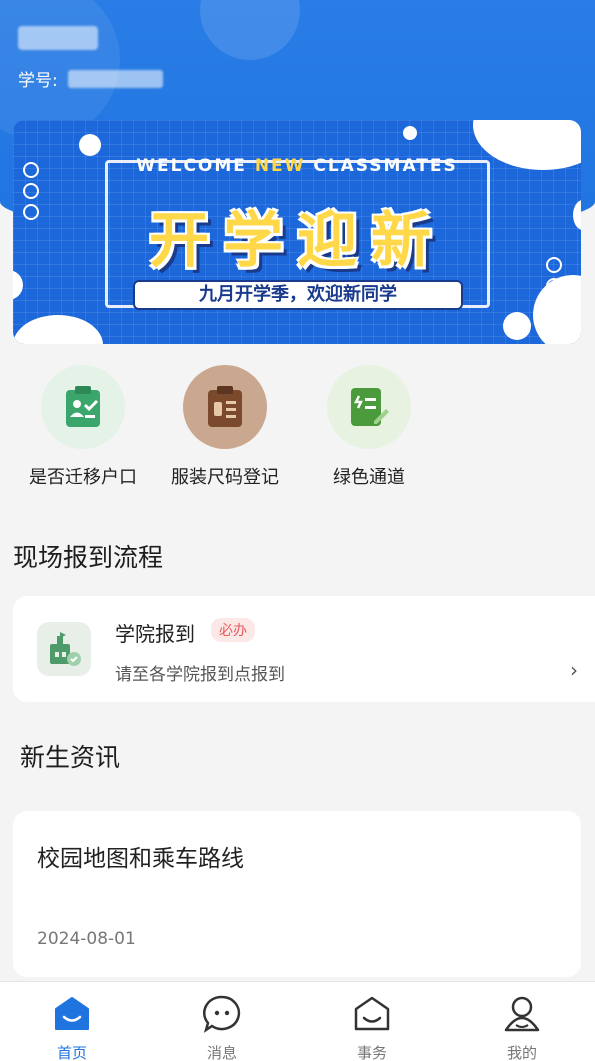  What do you see at coordinates (88, 557) in the screenshot?
I see `process-section-title: 现场报到流程` at bounding box center [88, 557].